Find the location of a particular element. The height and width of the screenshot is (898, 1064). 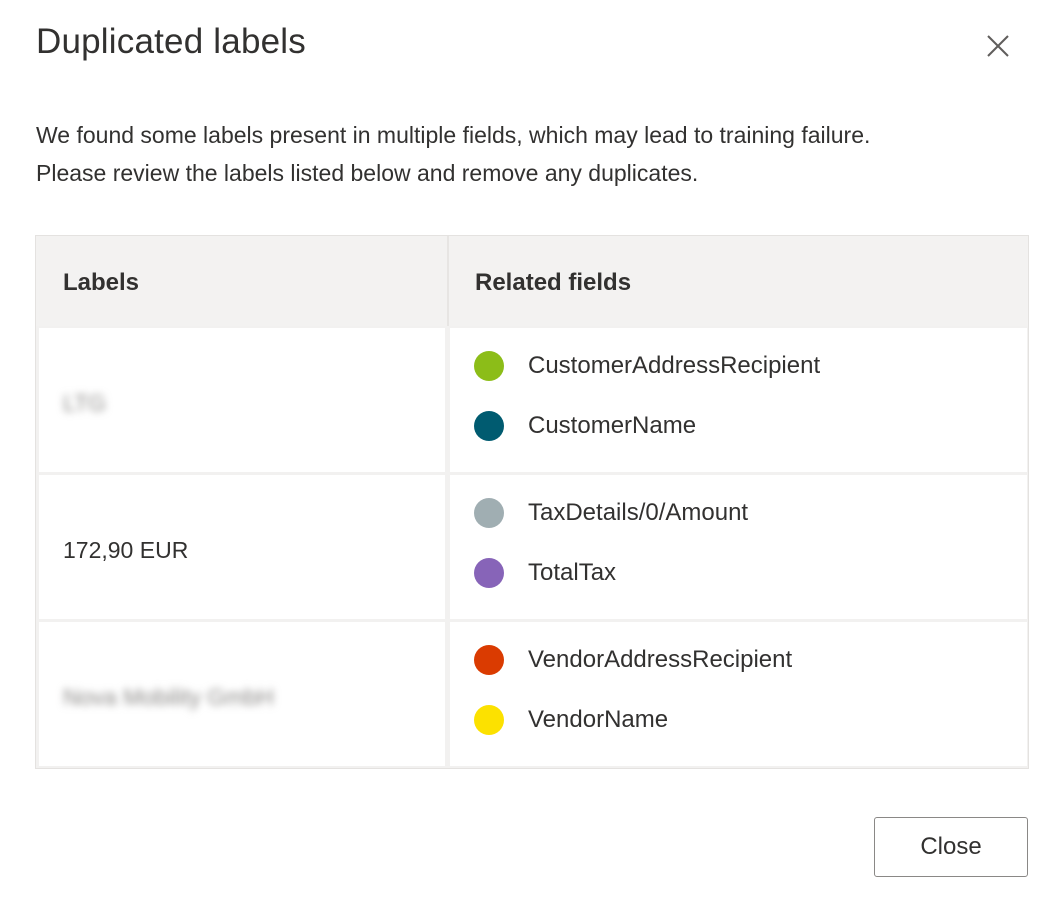

related-field: TaxDetails/0/Amount is located at coordinates (744, 512).